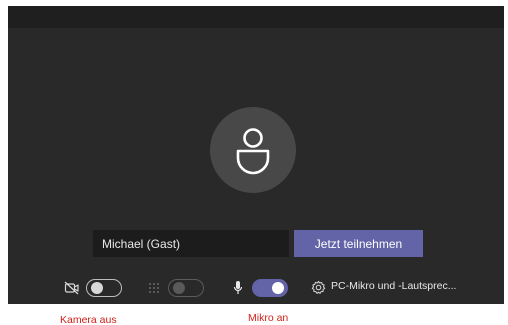 The height and width of the screenshot is (325, 508). I want to click on avatar, so click(253, 150).